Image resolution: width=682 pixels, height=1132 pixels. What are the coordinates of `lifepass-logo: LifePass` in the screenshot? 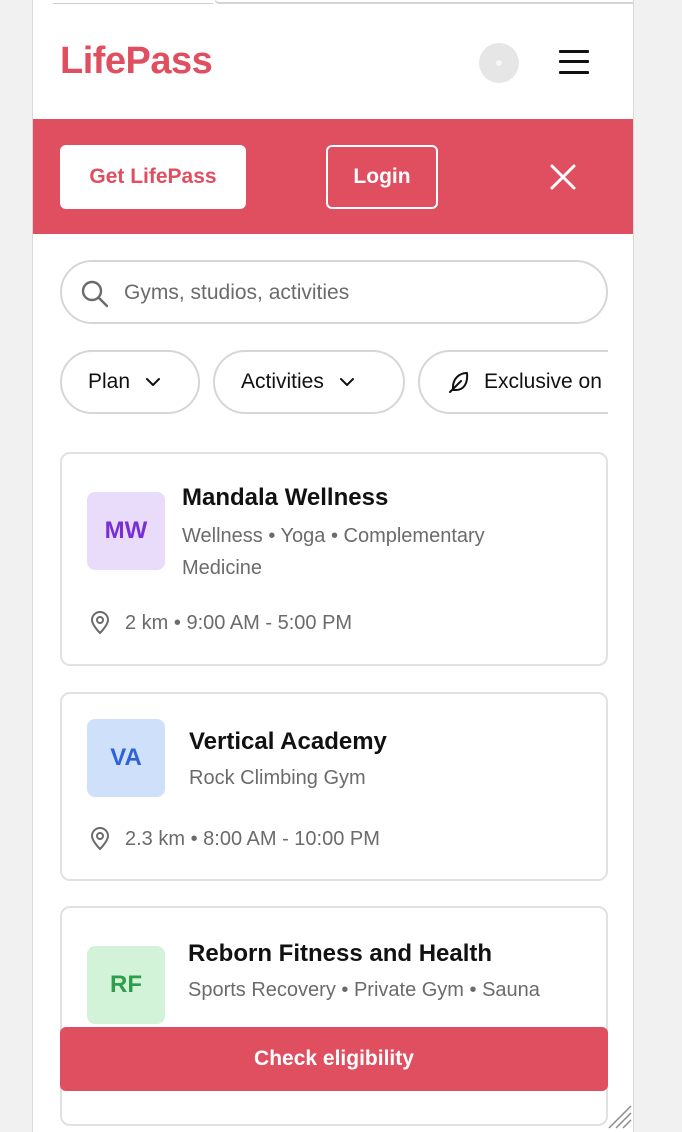 It's located at (136, 61).